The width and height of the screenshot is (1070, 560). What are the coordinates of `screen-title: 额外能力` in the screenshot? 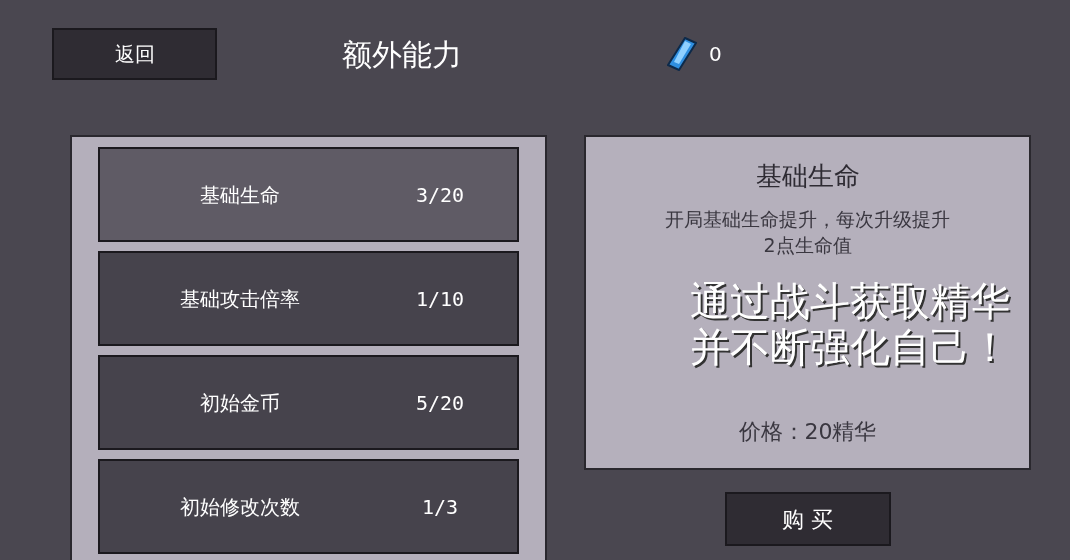 It's located at (402, 54).